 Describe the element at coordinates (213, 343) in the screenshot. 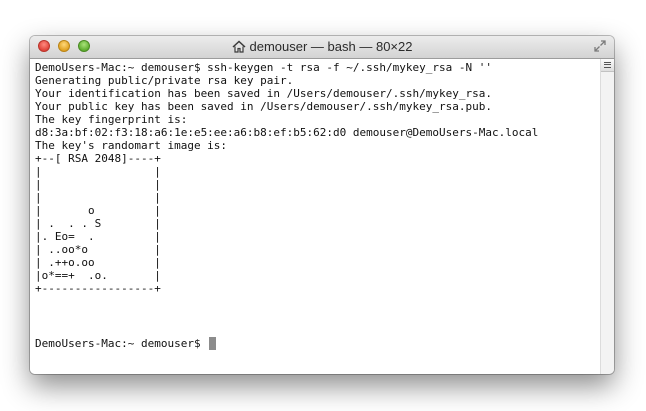

I see `text-cursor` at that location.